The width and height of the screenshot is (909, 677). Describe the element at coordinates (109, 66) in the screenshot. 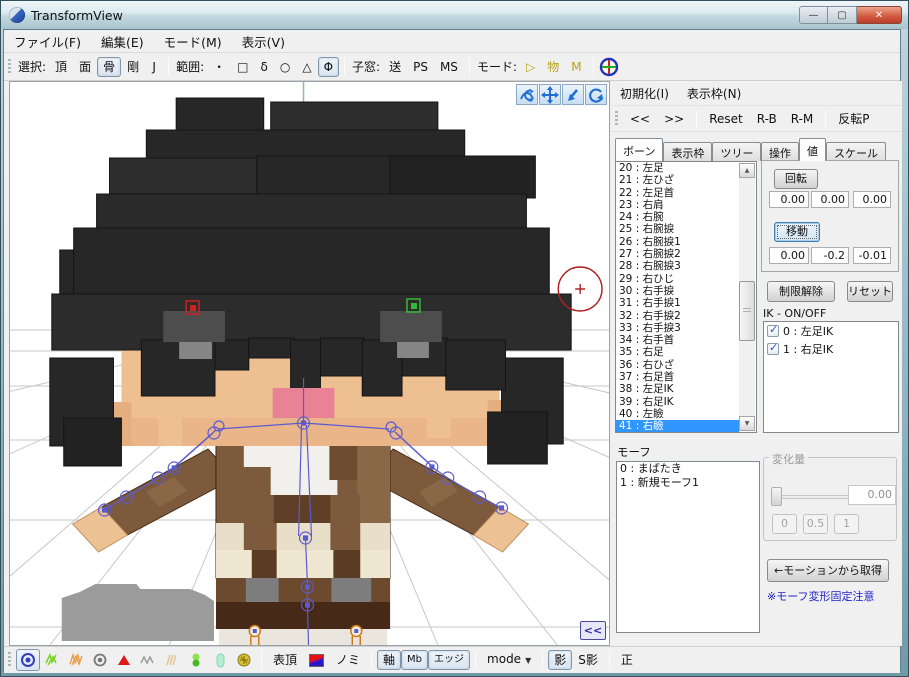

I see `select-mode-button: 骨` at that location.